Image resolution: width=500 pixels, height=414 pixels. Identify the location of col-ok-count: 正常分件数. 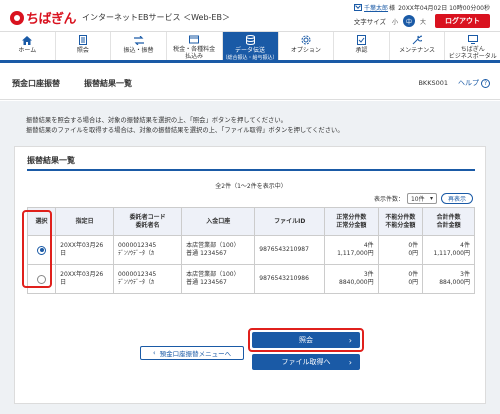
(351, 217).